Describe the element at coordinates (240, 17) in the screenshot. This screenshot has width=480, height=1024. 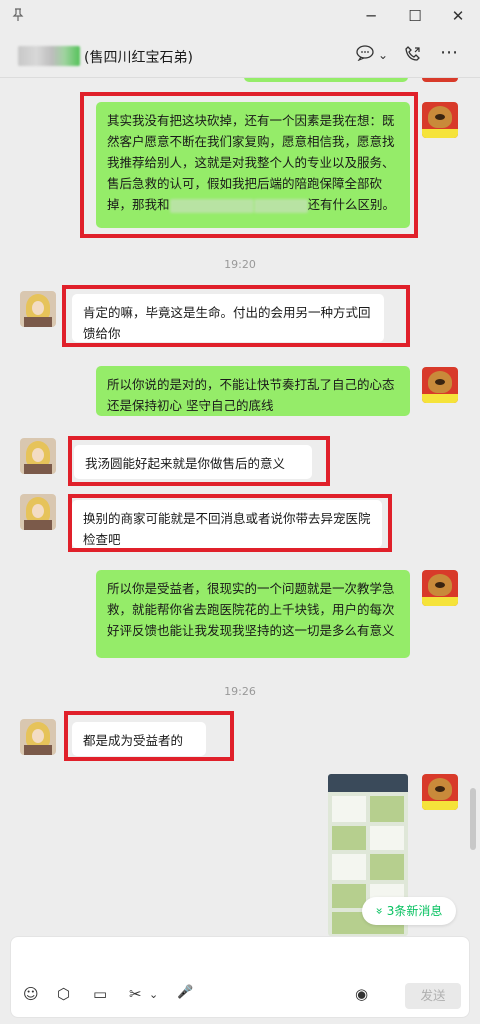
I see `title-bar: ─ ☐ ✕` at that location.